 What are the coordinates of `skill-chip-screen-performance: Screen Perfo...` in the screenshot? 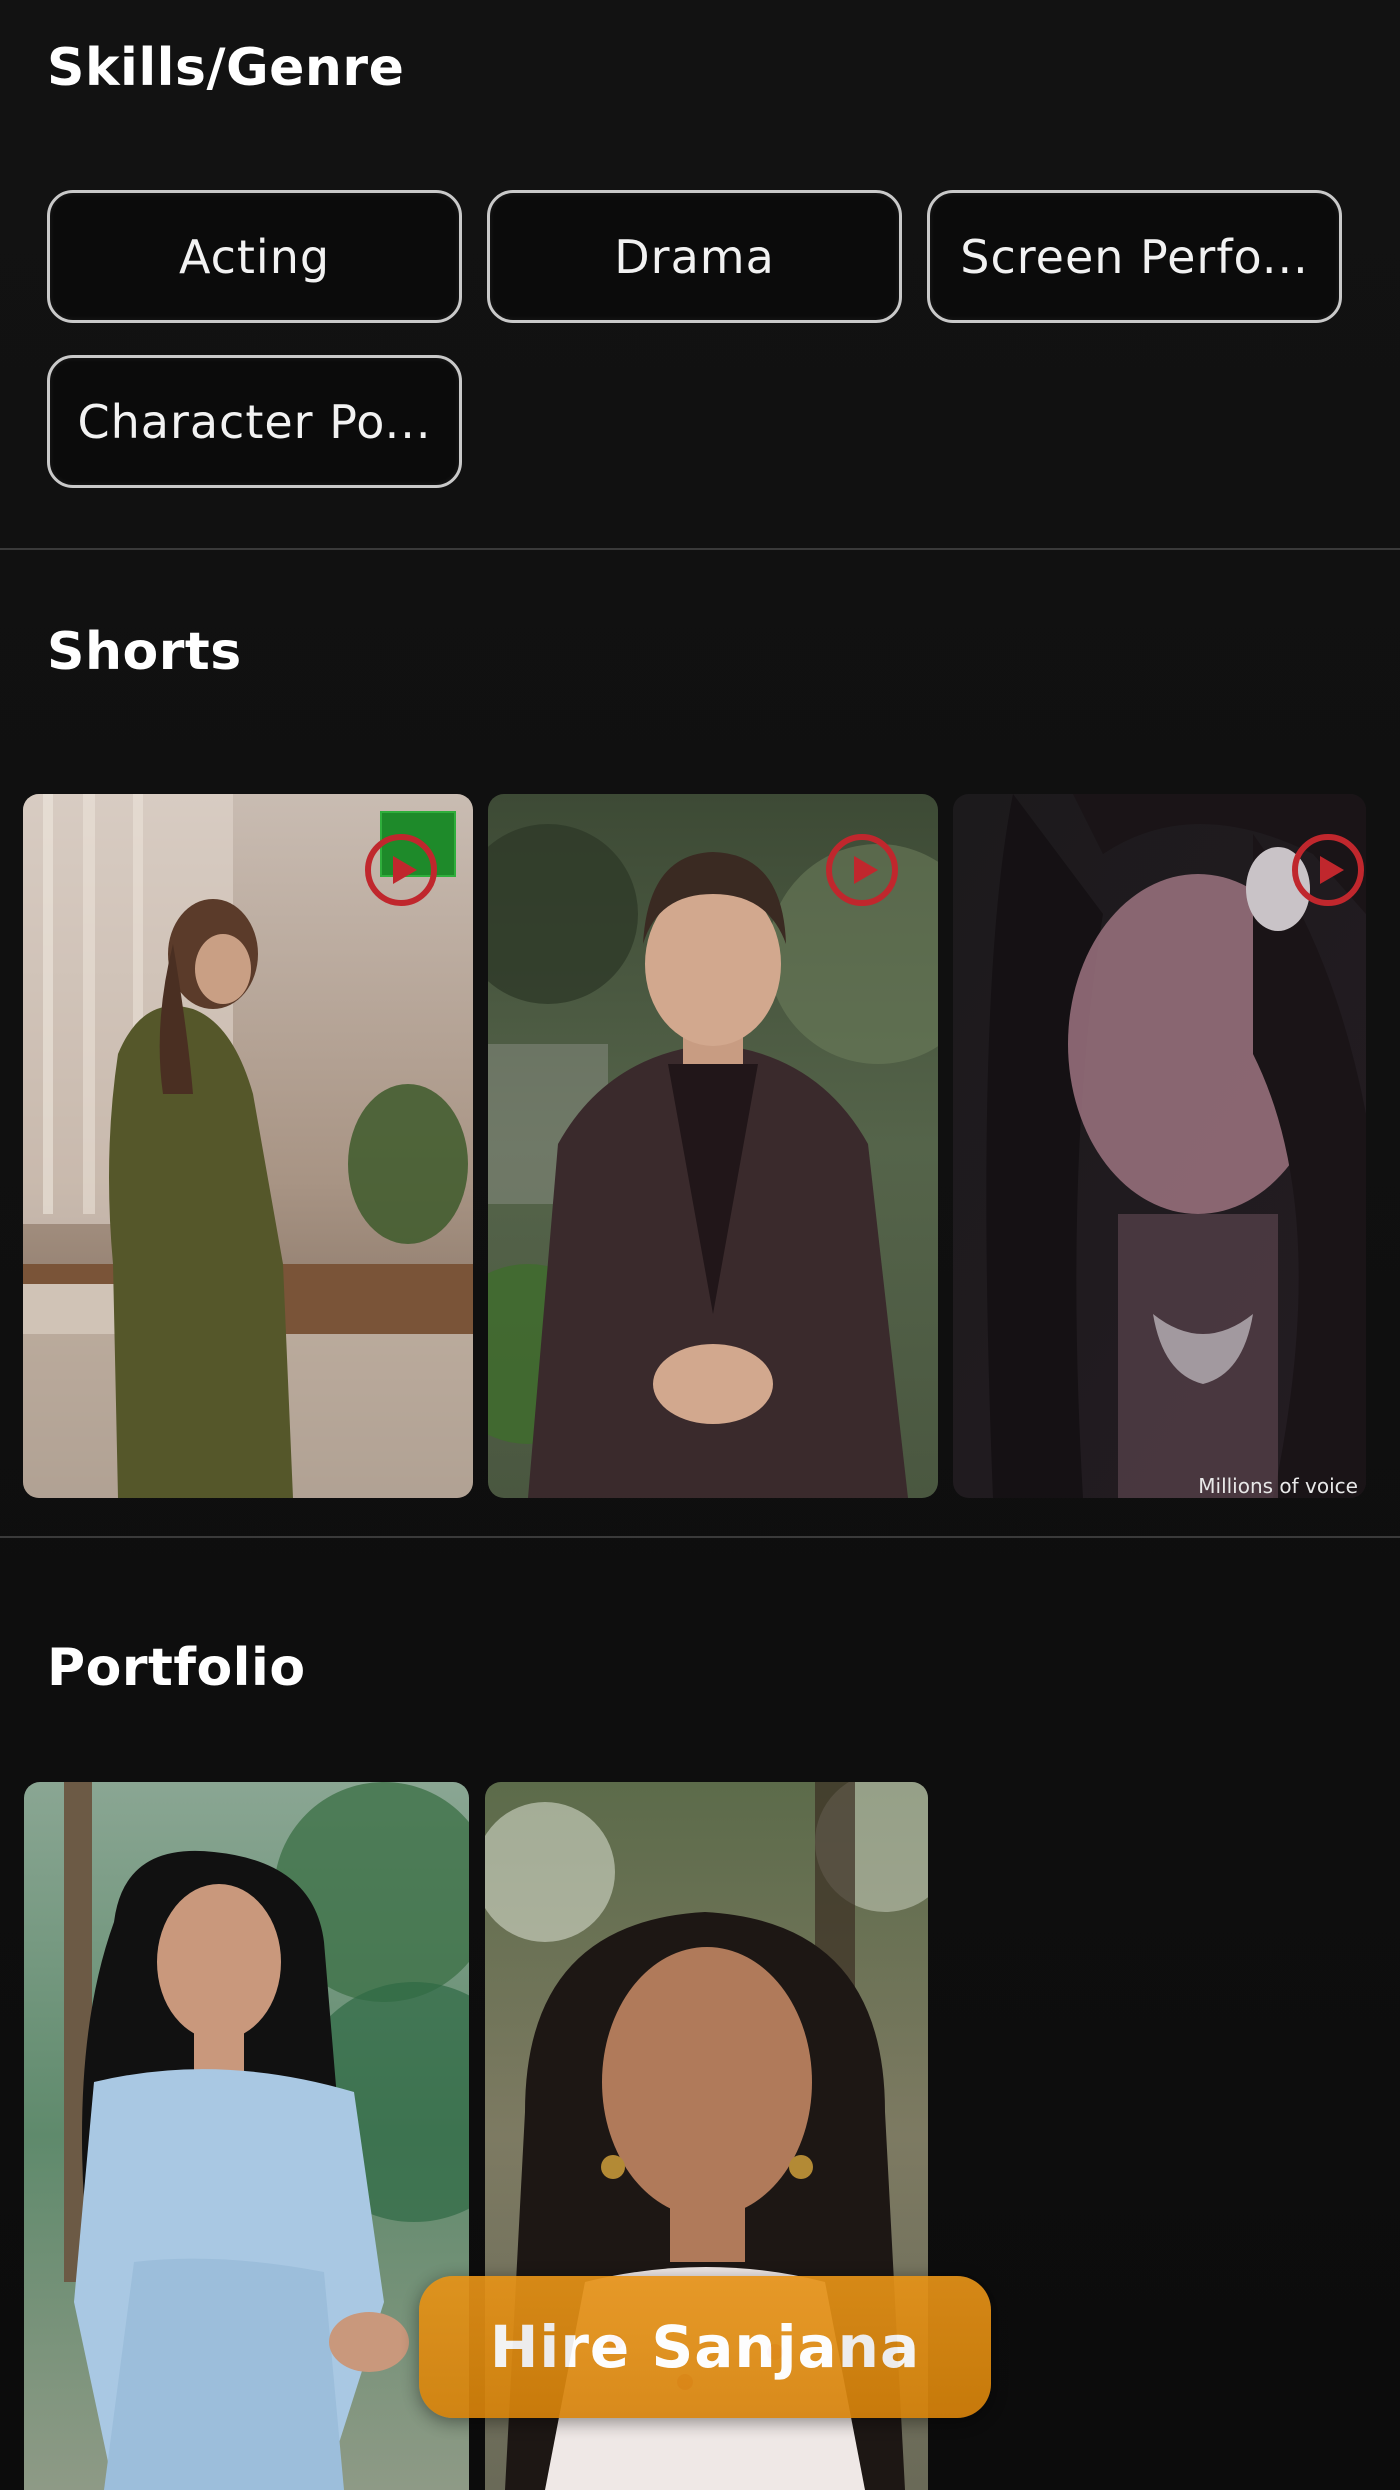 It's located at (1134, 256).